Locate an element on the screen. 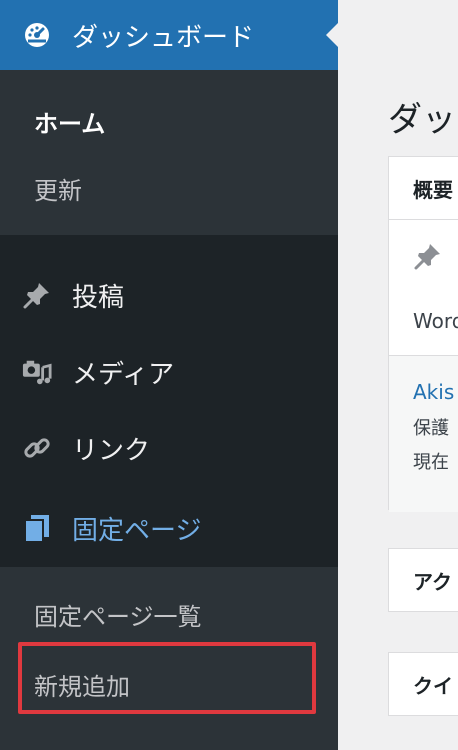 This screenshot has width=458, height=750. menu-label-pages: 固定ページ is located at coordinates (137, 530).